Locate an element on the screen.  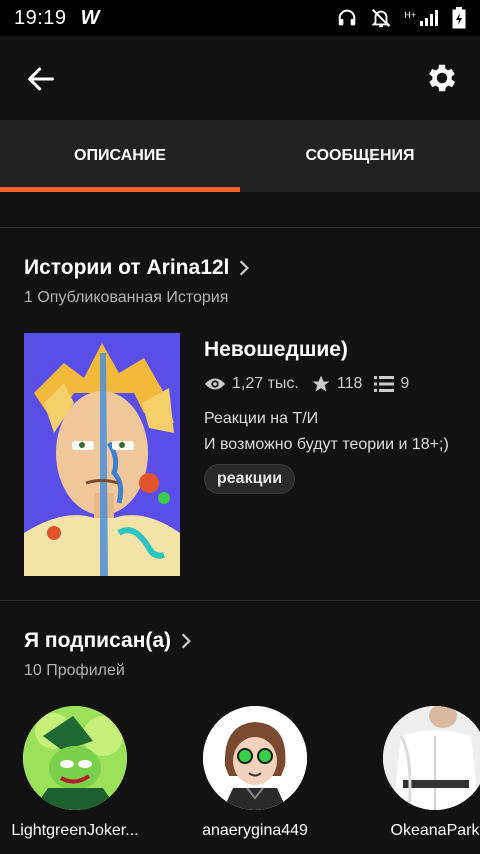
back-button is located at coordinates (41, 79).